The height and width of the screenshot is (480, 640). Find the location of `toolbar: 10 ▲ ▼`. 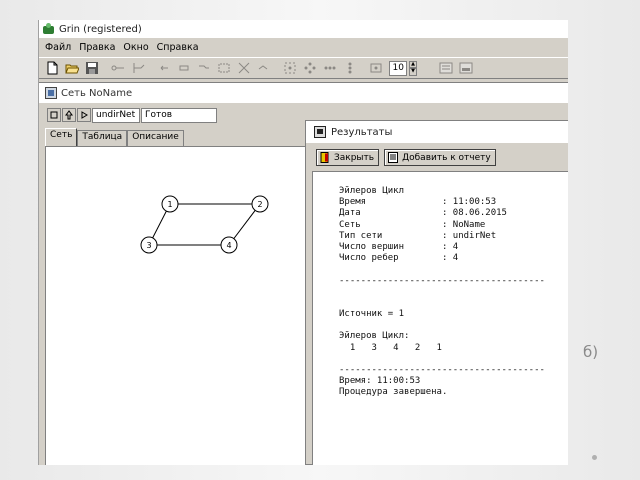

toolbar: 10 ▲ ▼ is located at coordinates (303, 68).